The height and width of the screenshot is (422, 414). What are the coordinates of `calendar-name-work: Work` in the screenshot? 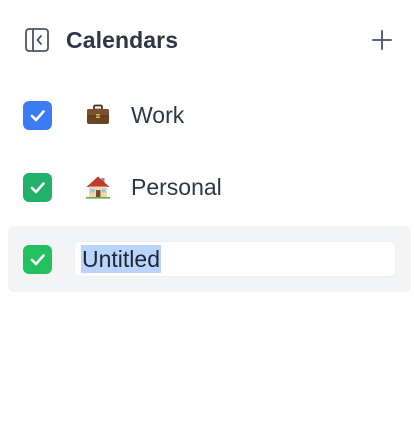 It's located at (158, 115).